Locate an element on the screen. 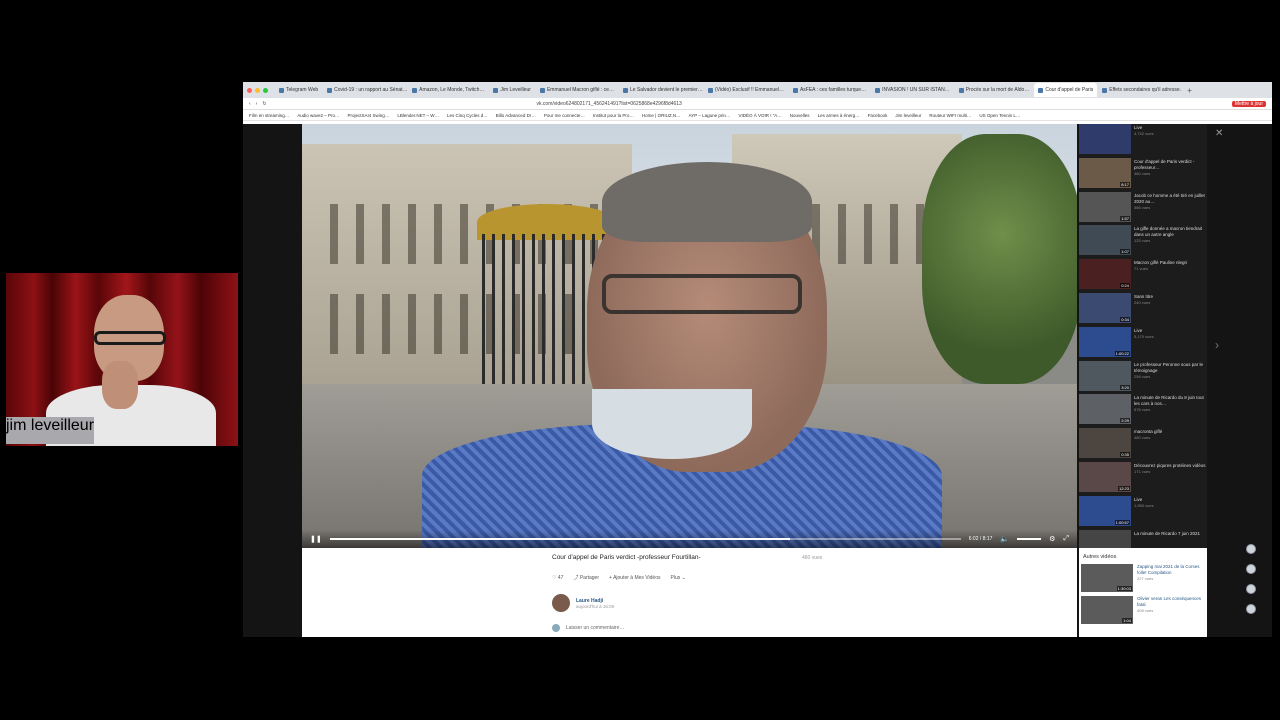  video-subject-glasses is located at coordinates (702, 294).